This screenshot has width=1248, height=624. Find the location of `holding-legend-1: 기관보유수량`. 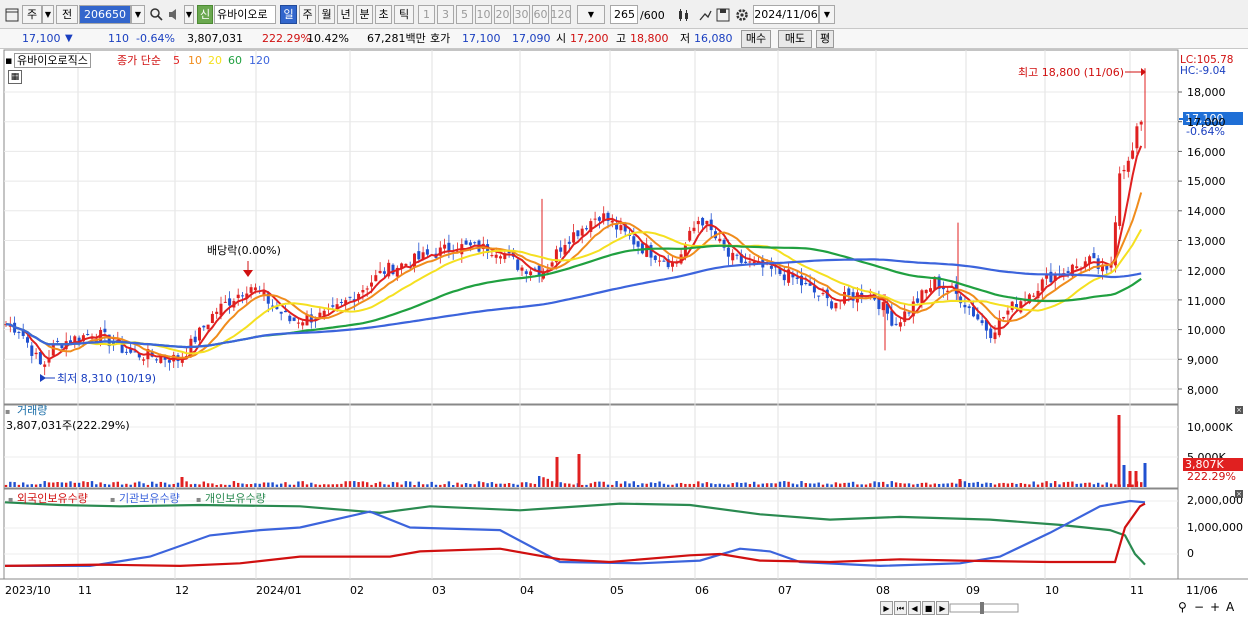

holding-legend-1: 기관보유수량 is located at coordinates (149, 498).